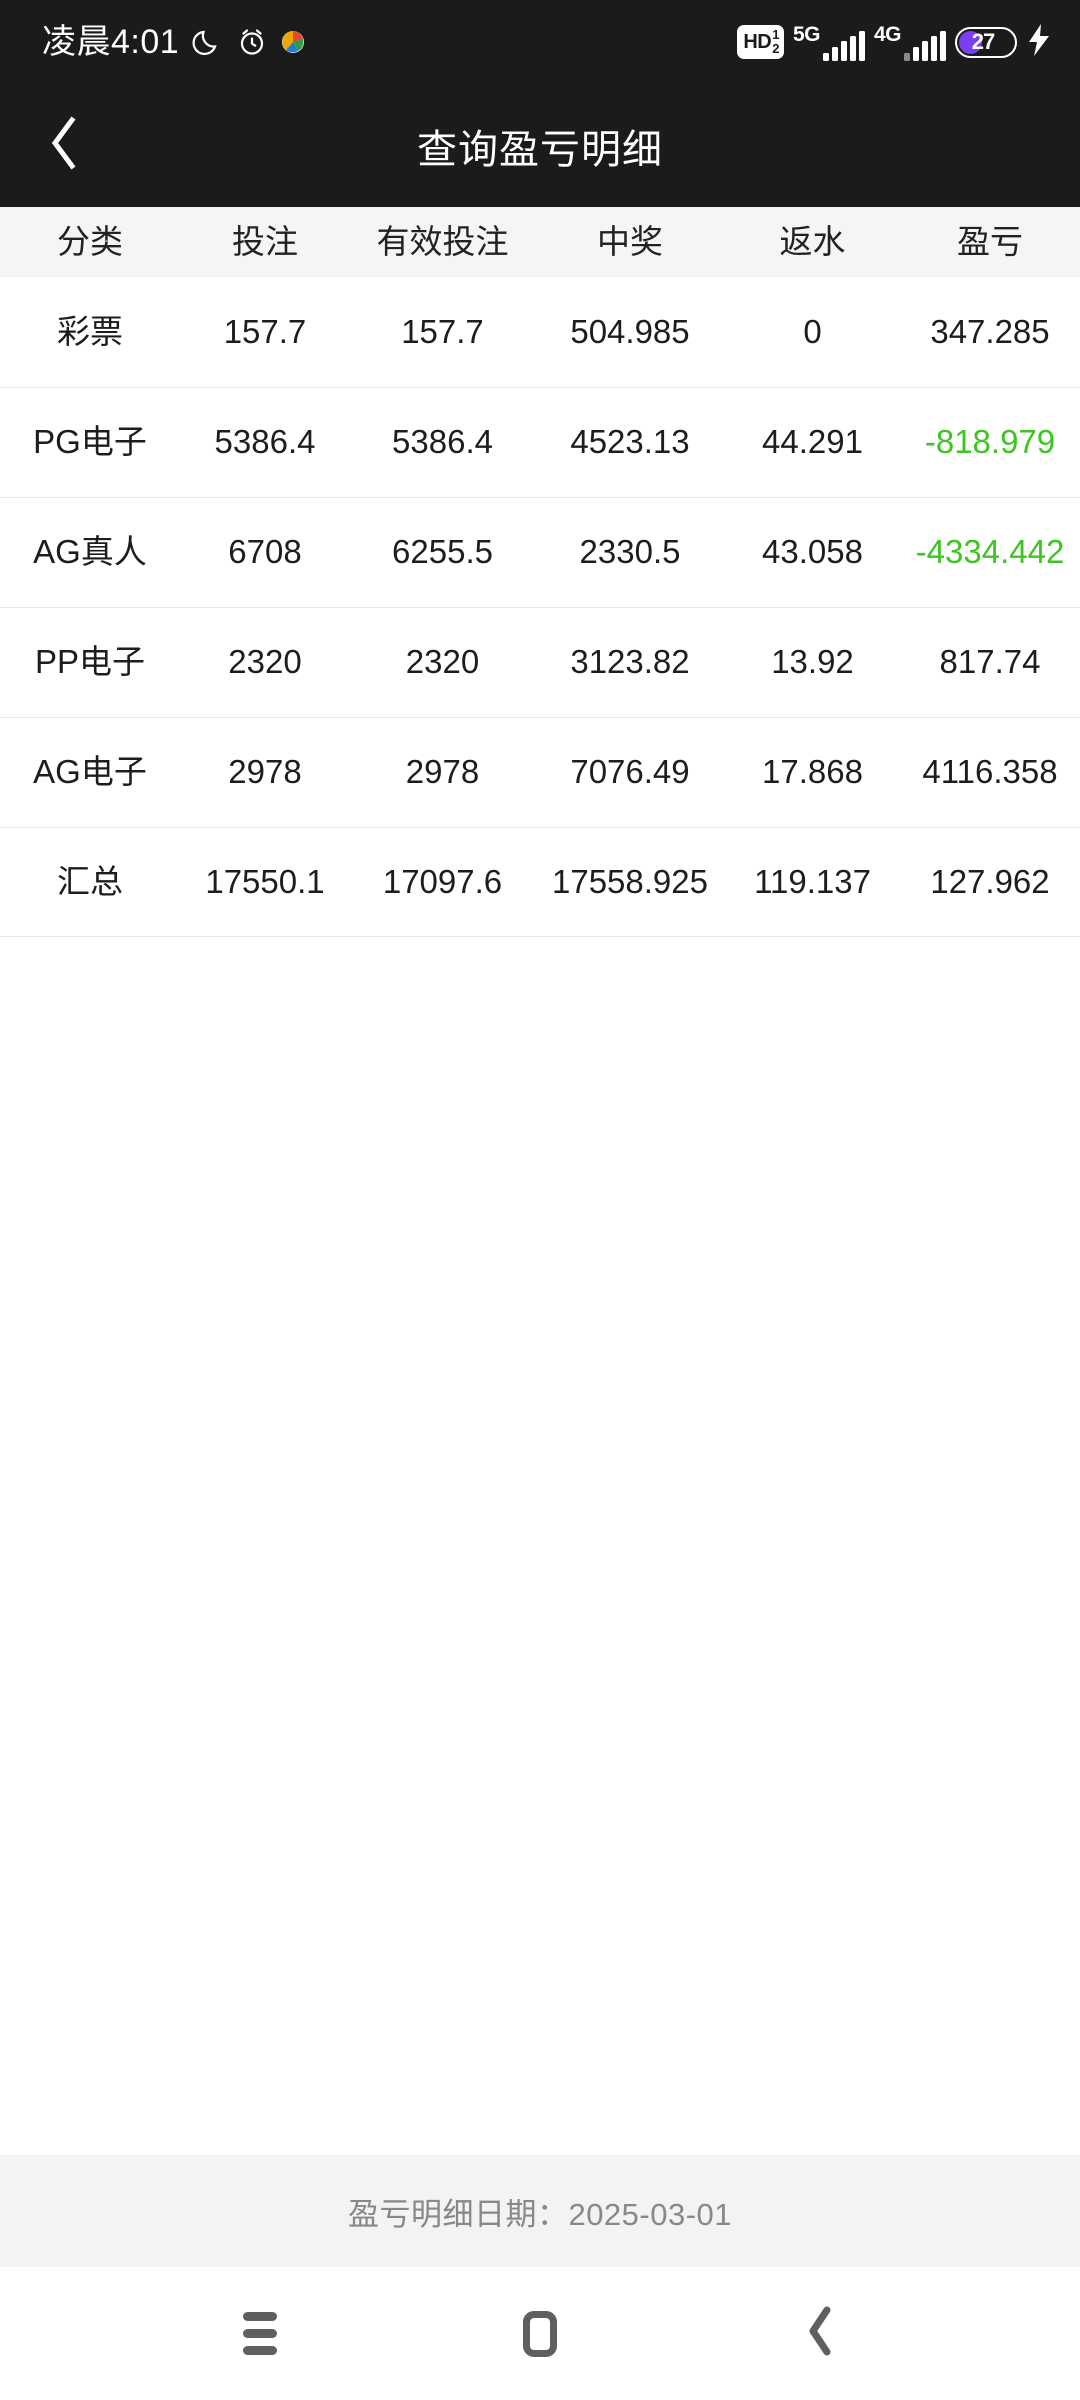 This screenshot has width=1080, height=2400. Describe the element at coordinates (265, 442) in the screenshot. I see `cell-bet: 5386.4` at that location.